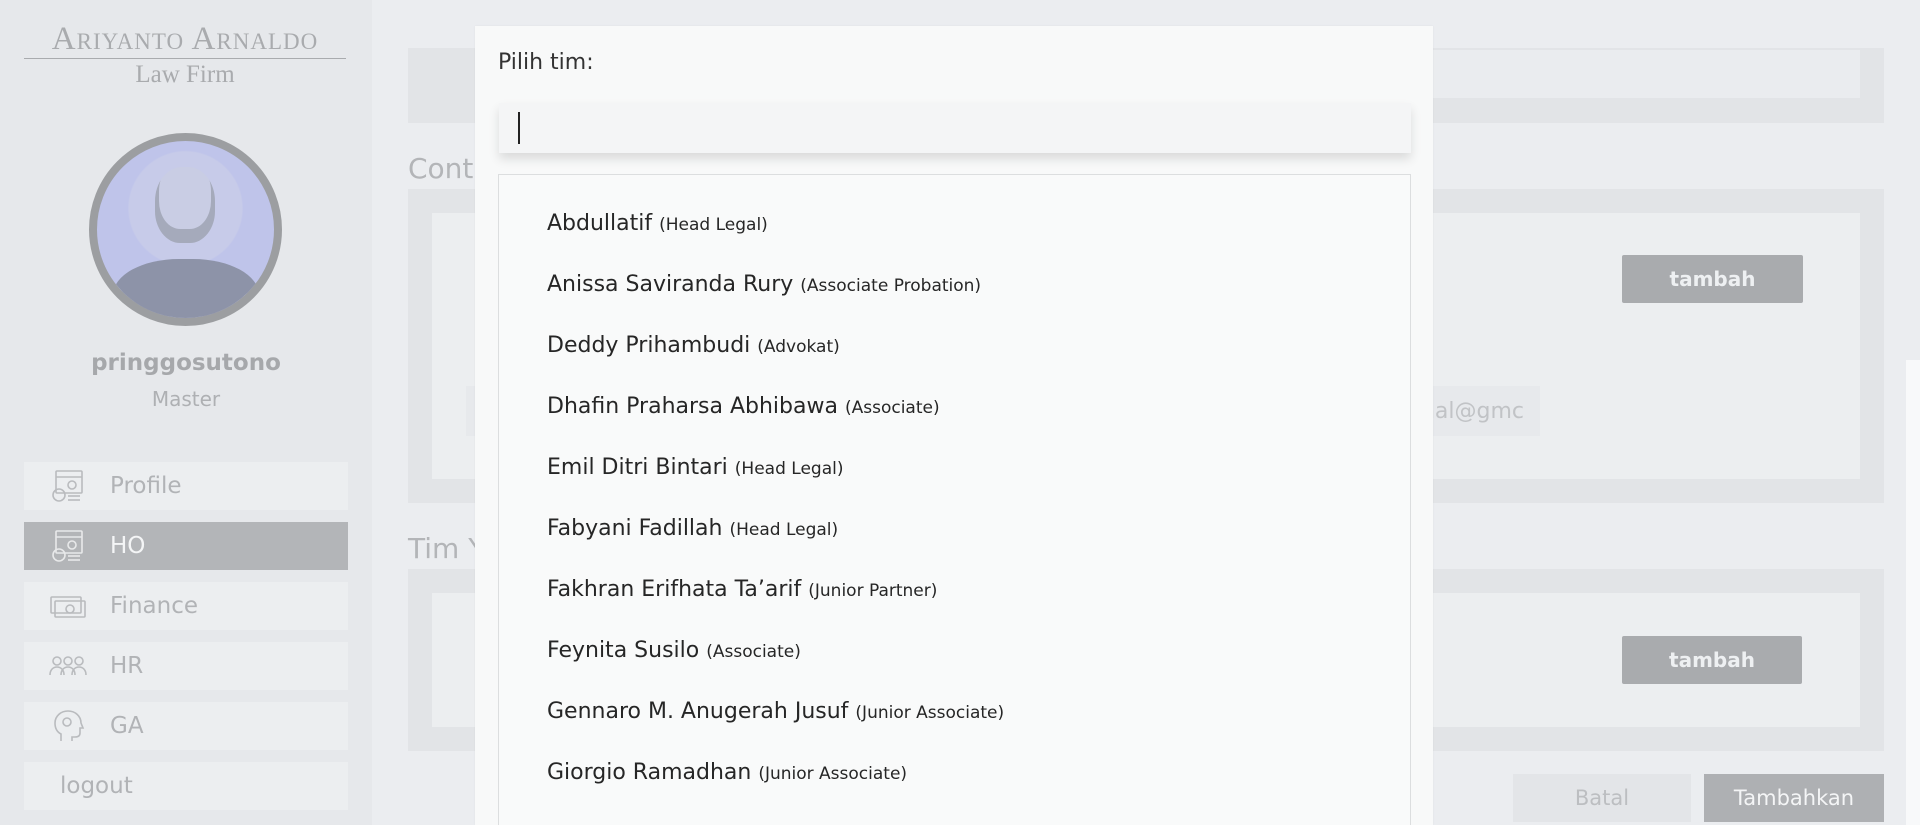 This screenshot has width=1920, height=825. I want to click on nav-label: GA, so click(127, 726).